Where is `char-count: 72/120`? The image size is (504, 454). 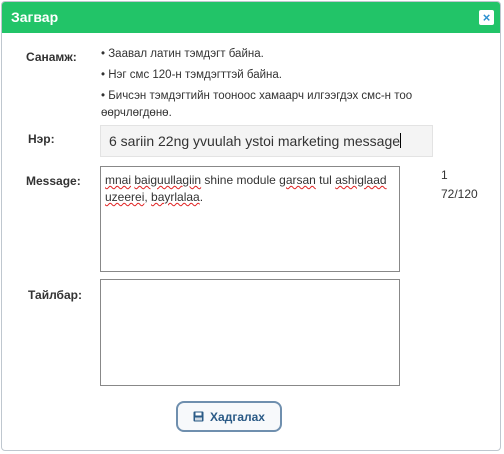
char-count: 72/120 is located at coordinates (459, 194).